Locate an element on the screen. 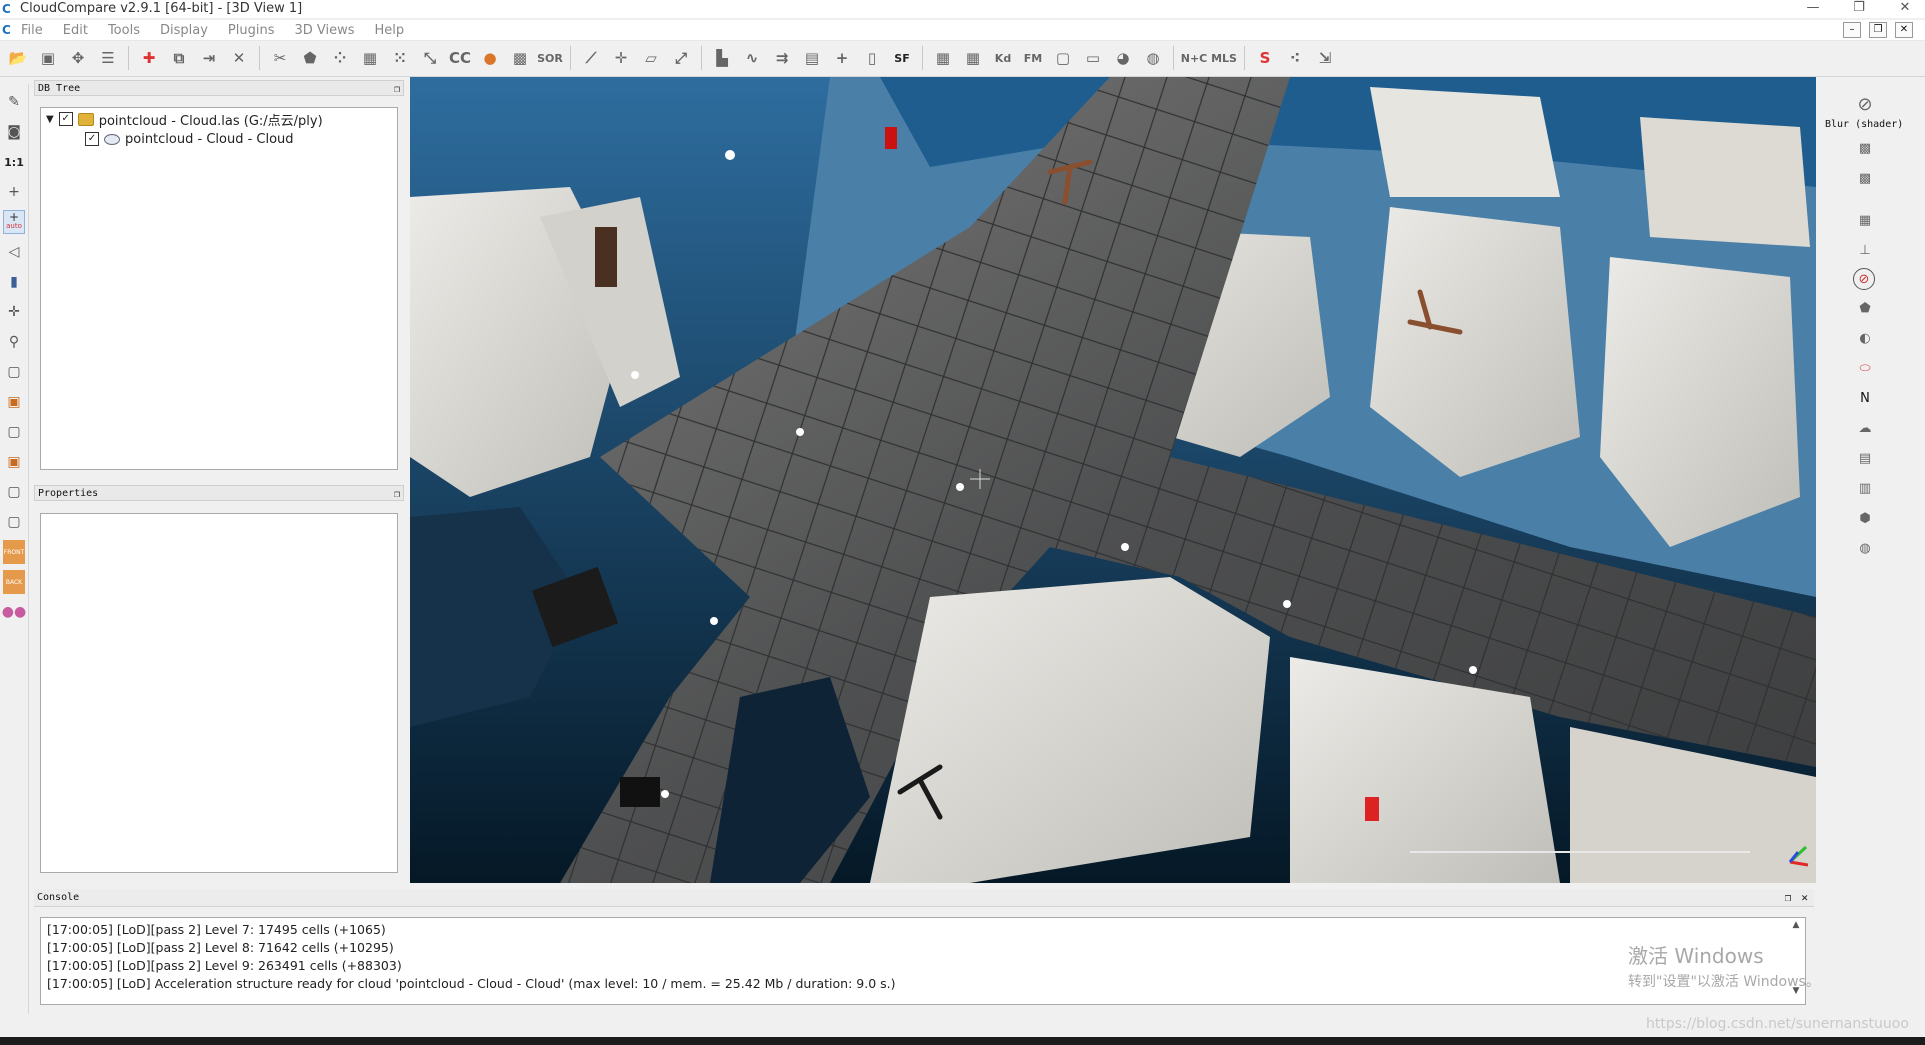 The width and height of the screenshot is (1925, 1045). iso-back-button: BACK is located at coordinates (14, 582).